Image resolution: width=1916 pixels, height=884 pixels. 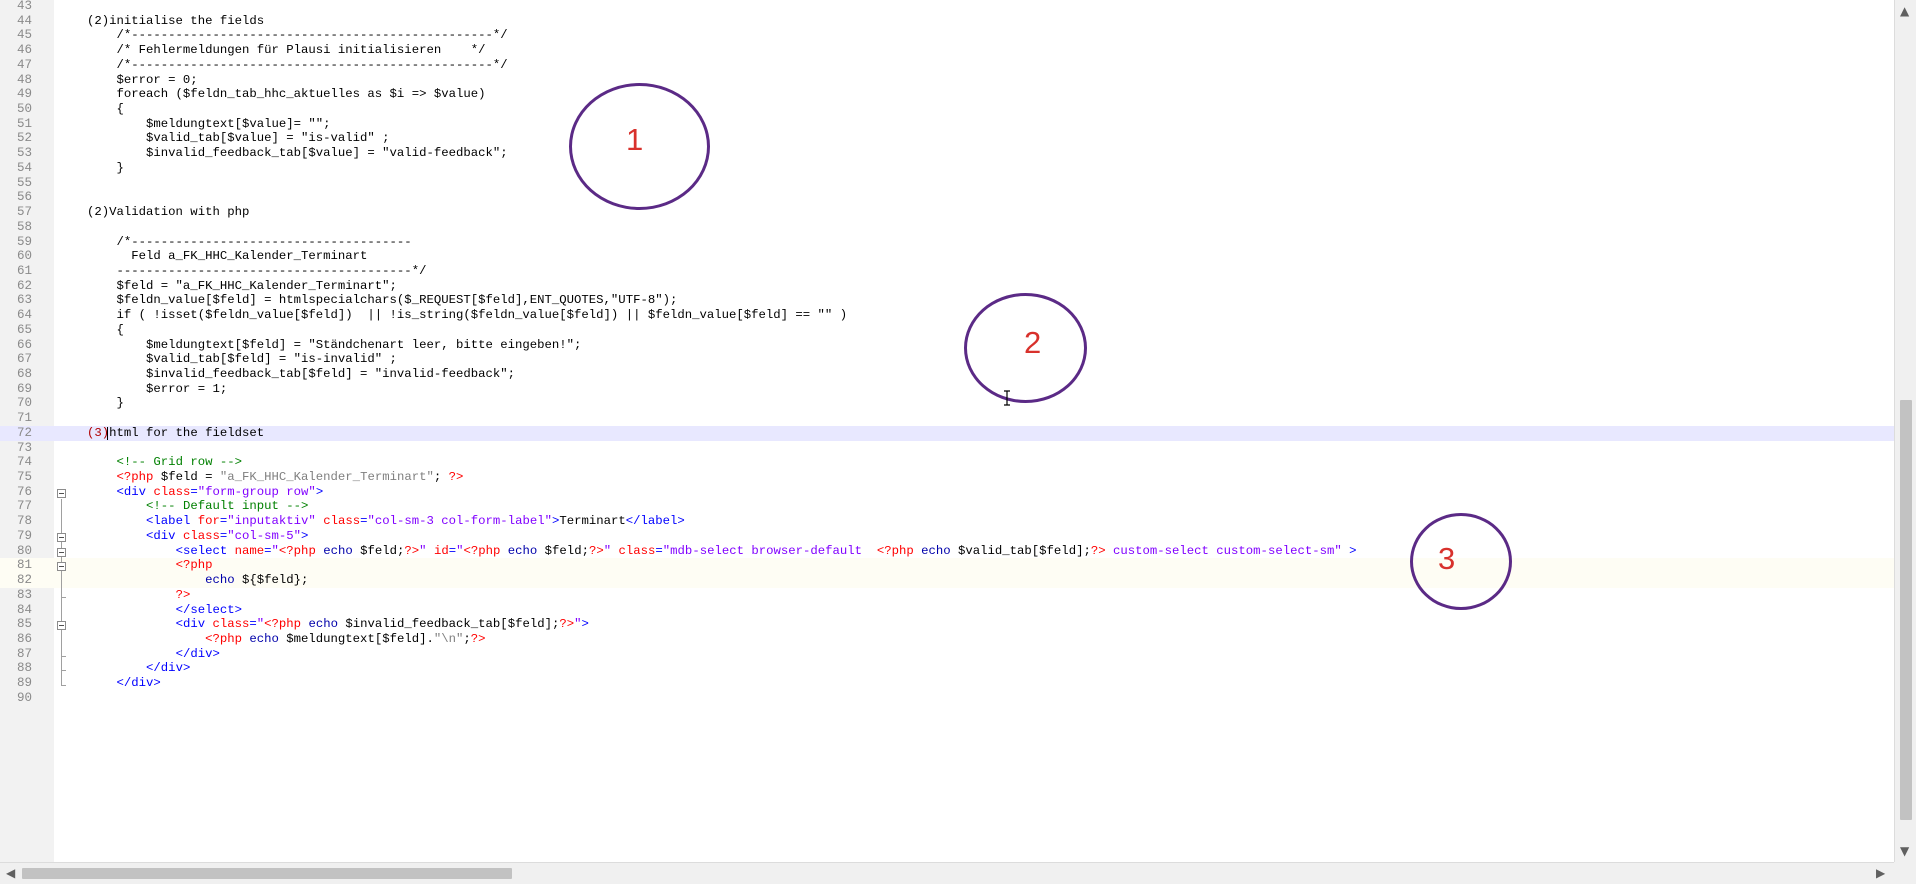 What do you see at coordinates (947, 596) in the screenshot?
I see `code-line: 83 ?>` at bounding box center [947, 596].